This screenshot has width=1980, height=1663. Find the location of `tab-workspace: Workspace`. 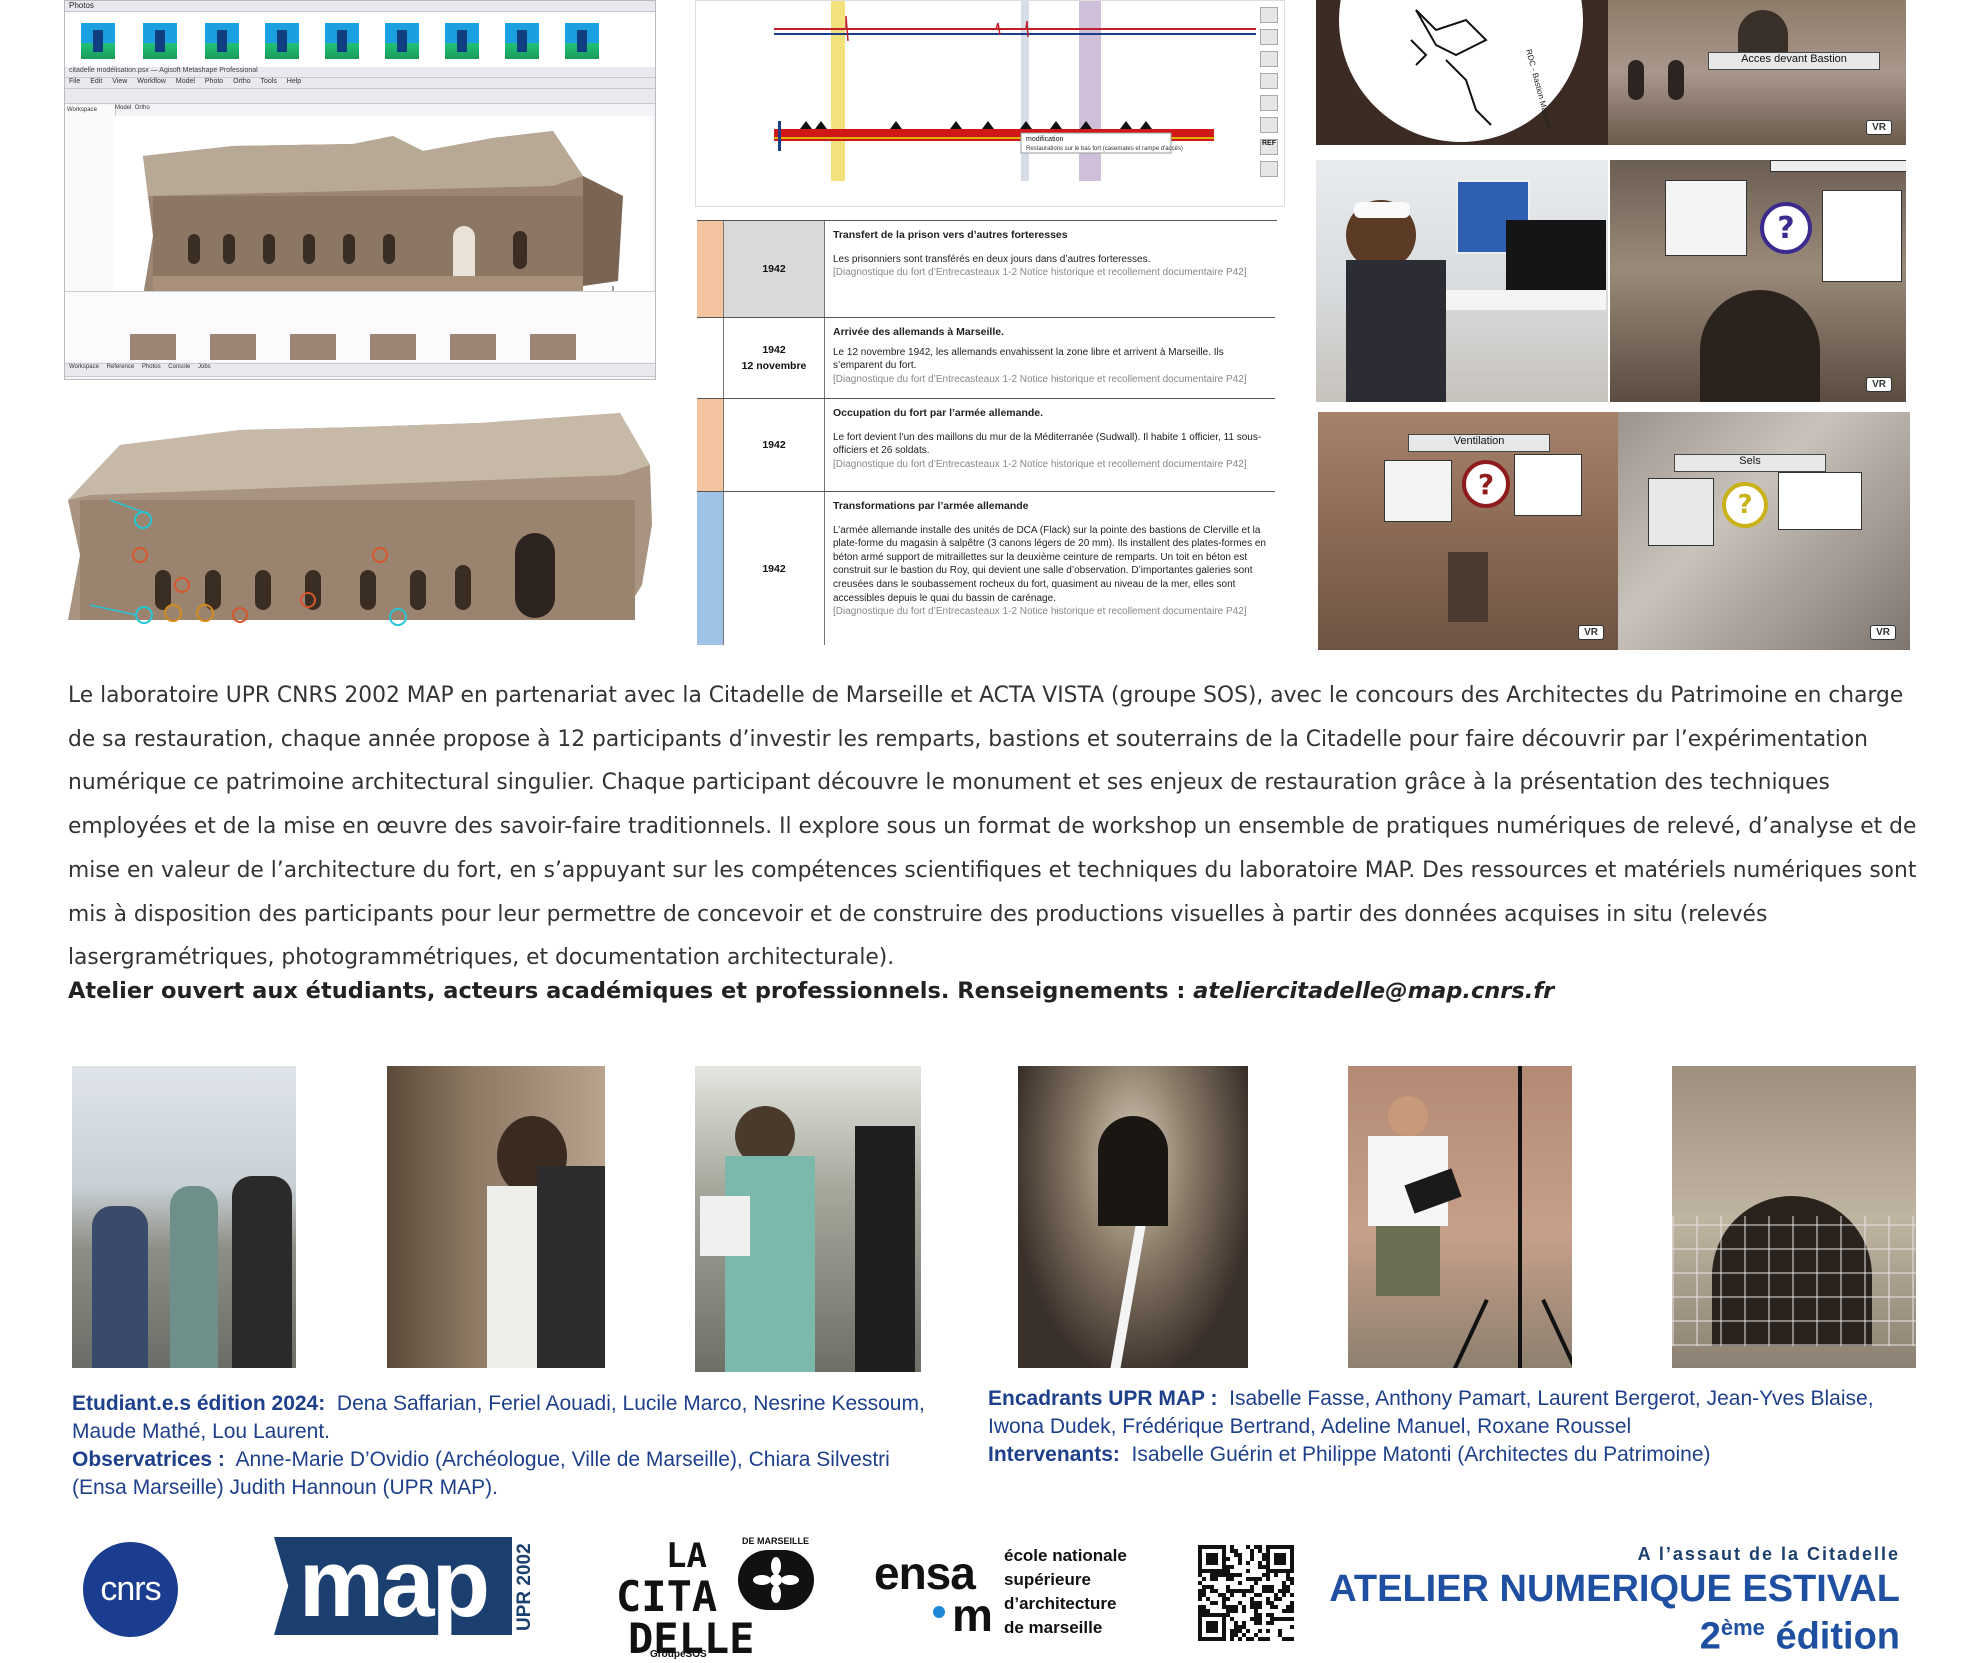

tab-workspace: Workspace is located at coordinates (84, 367).